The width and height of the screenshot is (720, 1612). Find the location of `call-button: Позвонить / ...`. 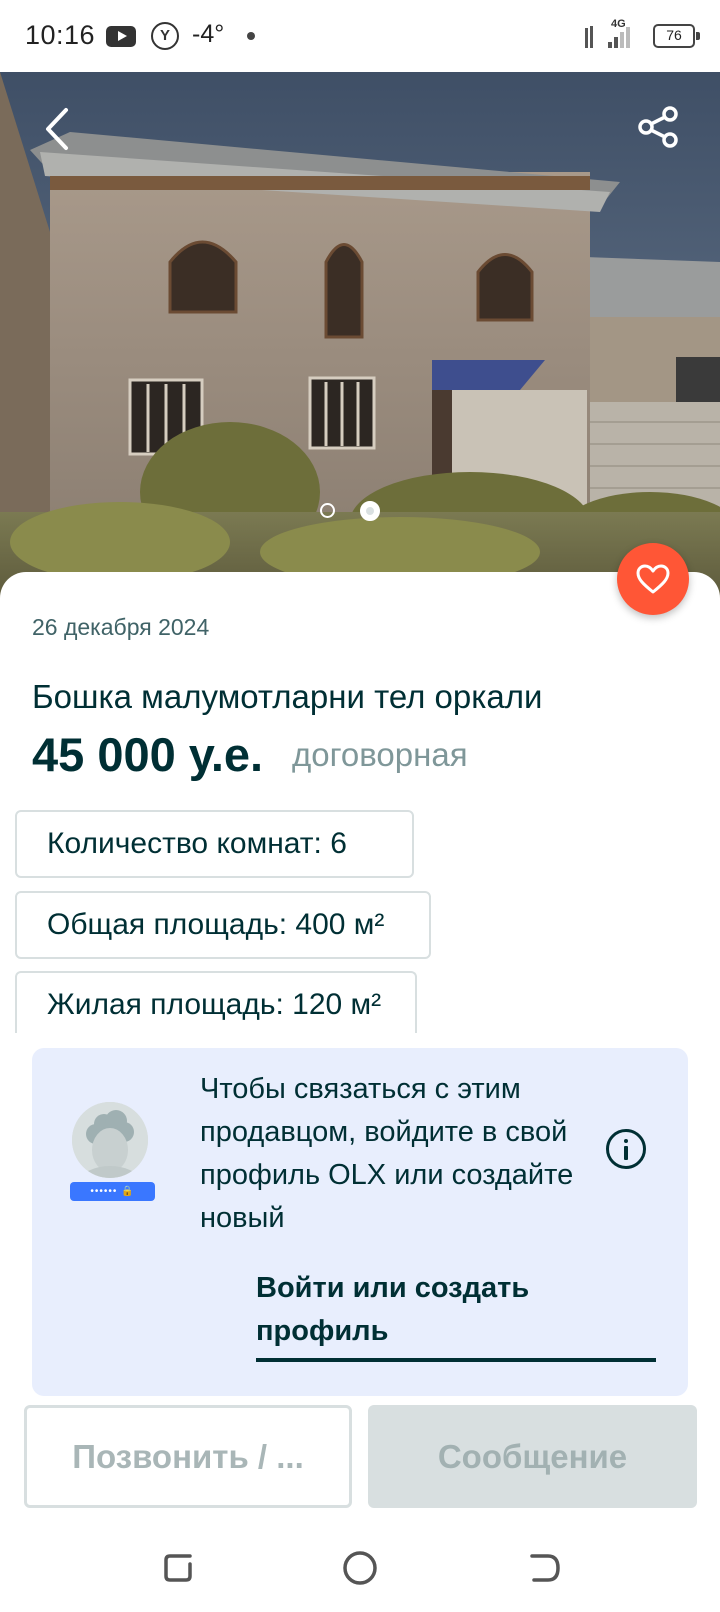

call-button: Позвонить / ... is located at coordinates (188, 1456).